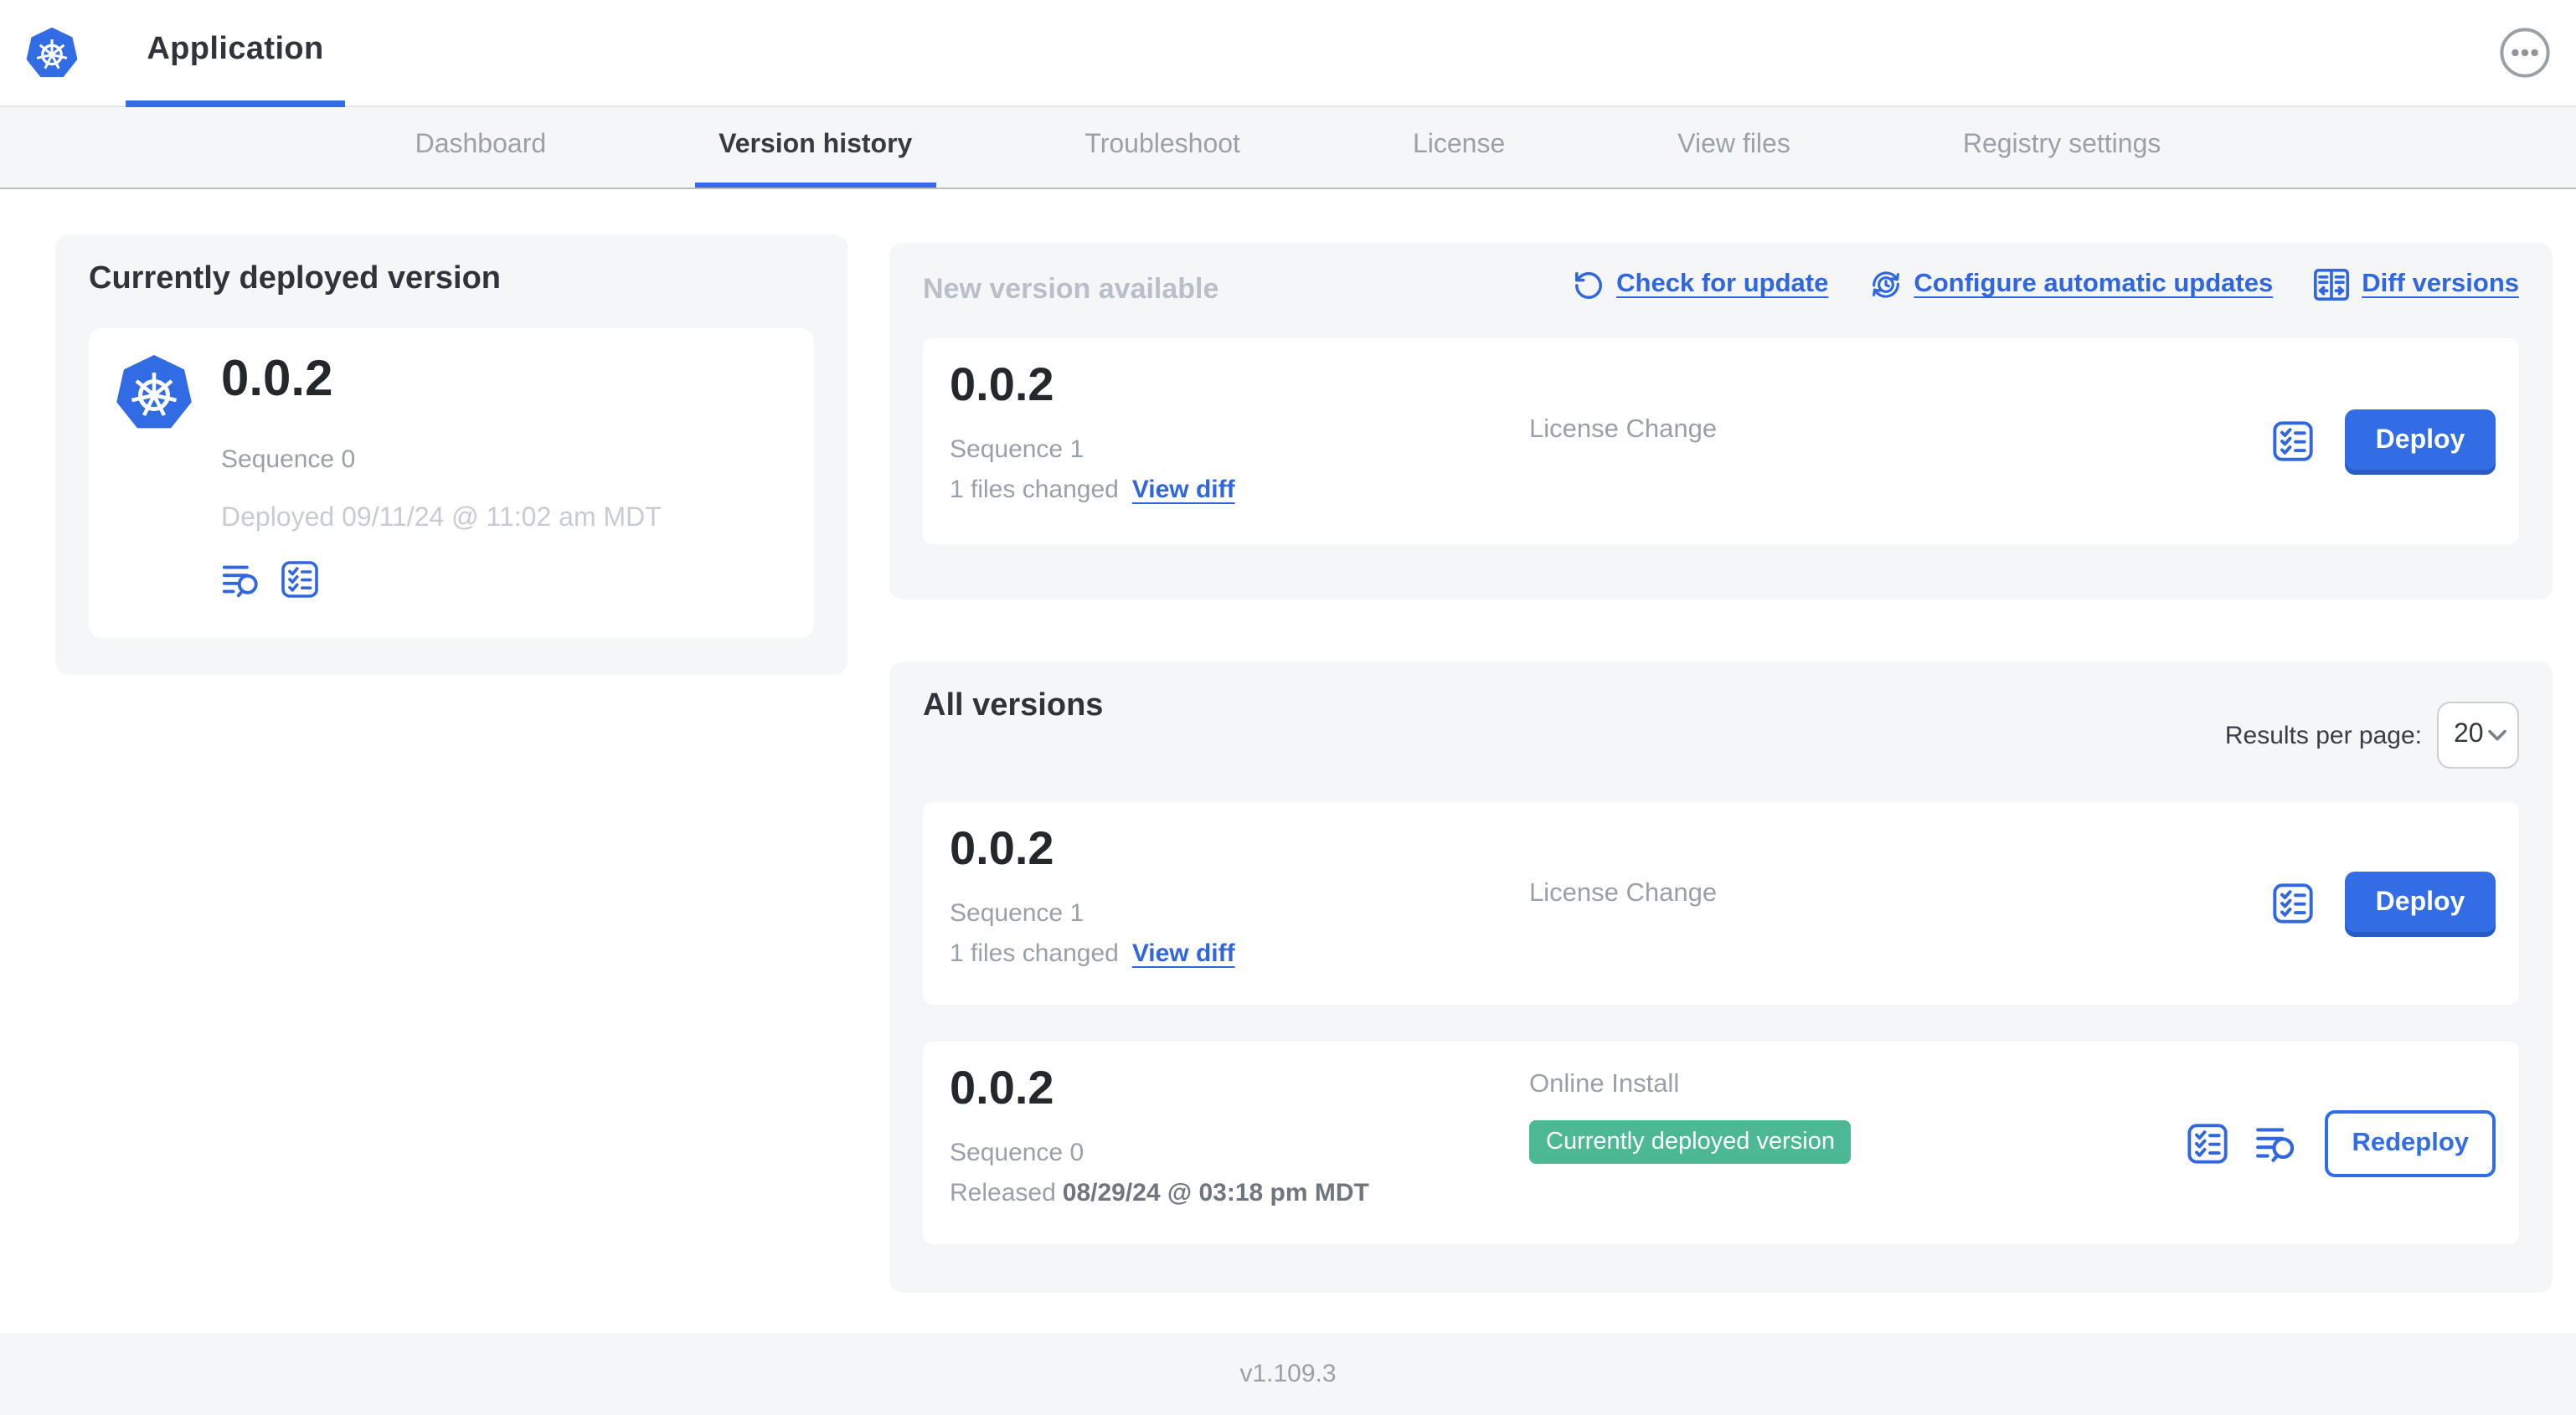 The height and width of the screenshot is (1415, 2576). Describe the element at coordinates (1700, 285) in the screenshot. I see `check-for-update-link: Check for update` at that location.